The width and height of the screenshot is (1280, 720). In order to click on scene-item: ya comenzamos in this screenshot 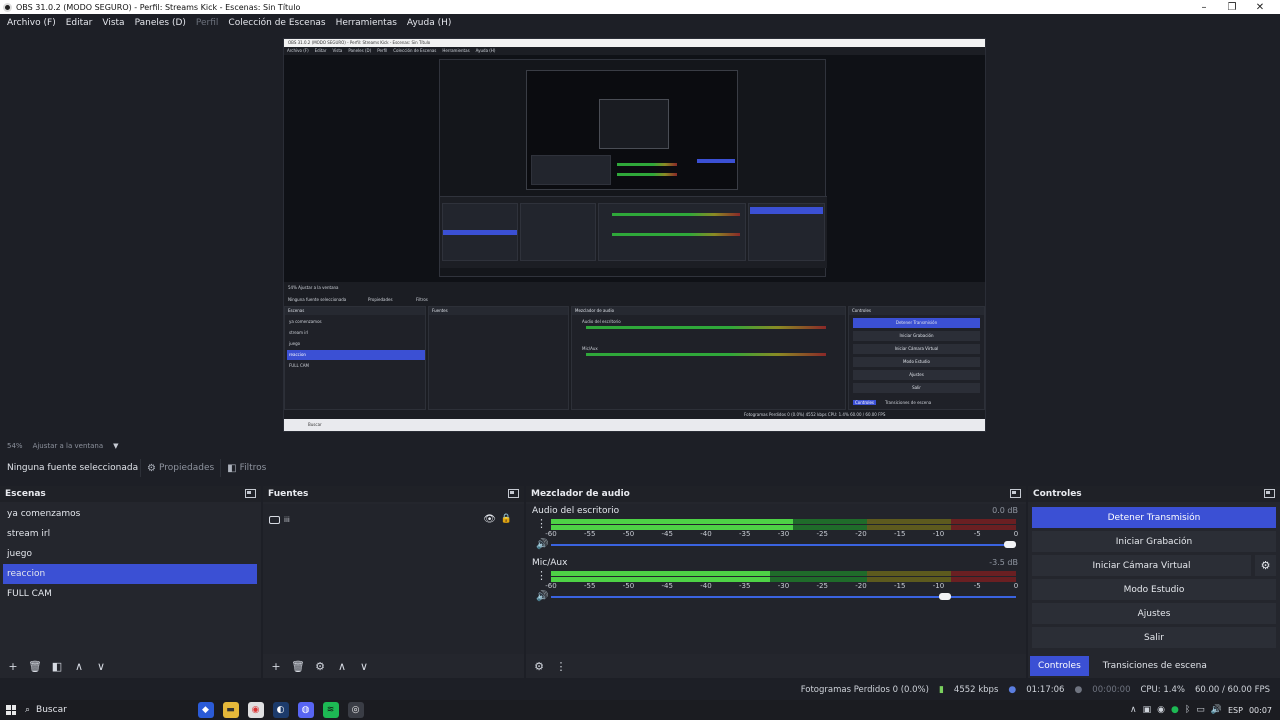, I will do `click(130, 514)`.